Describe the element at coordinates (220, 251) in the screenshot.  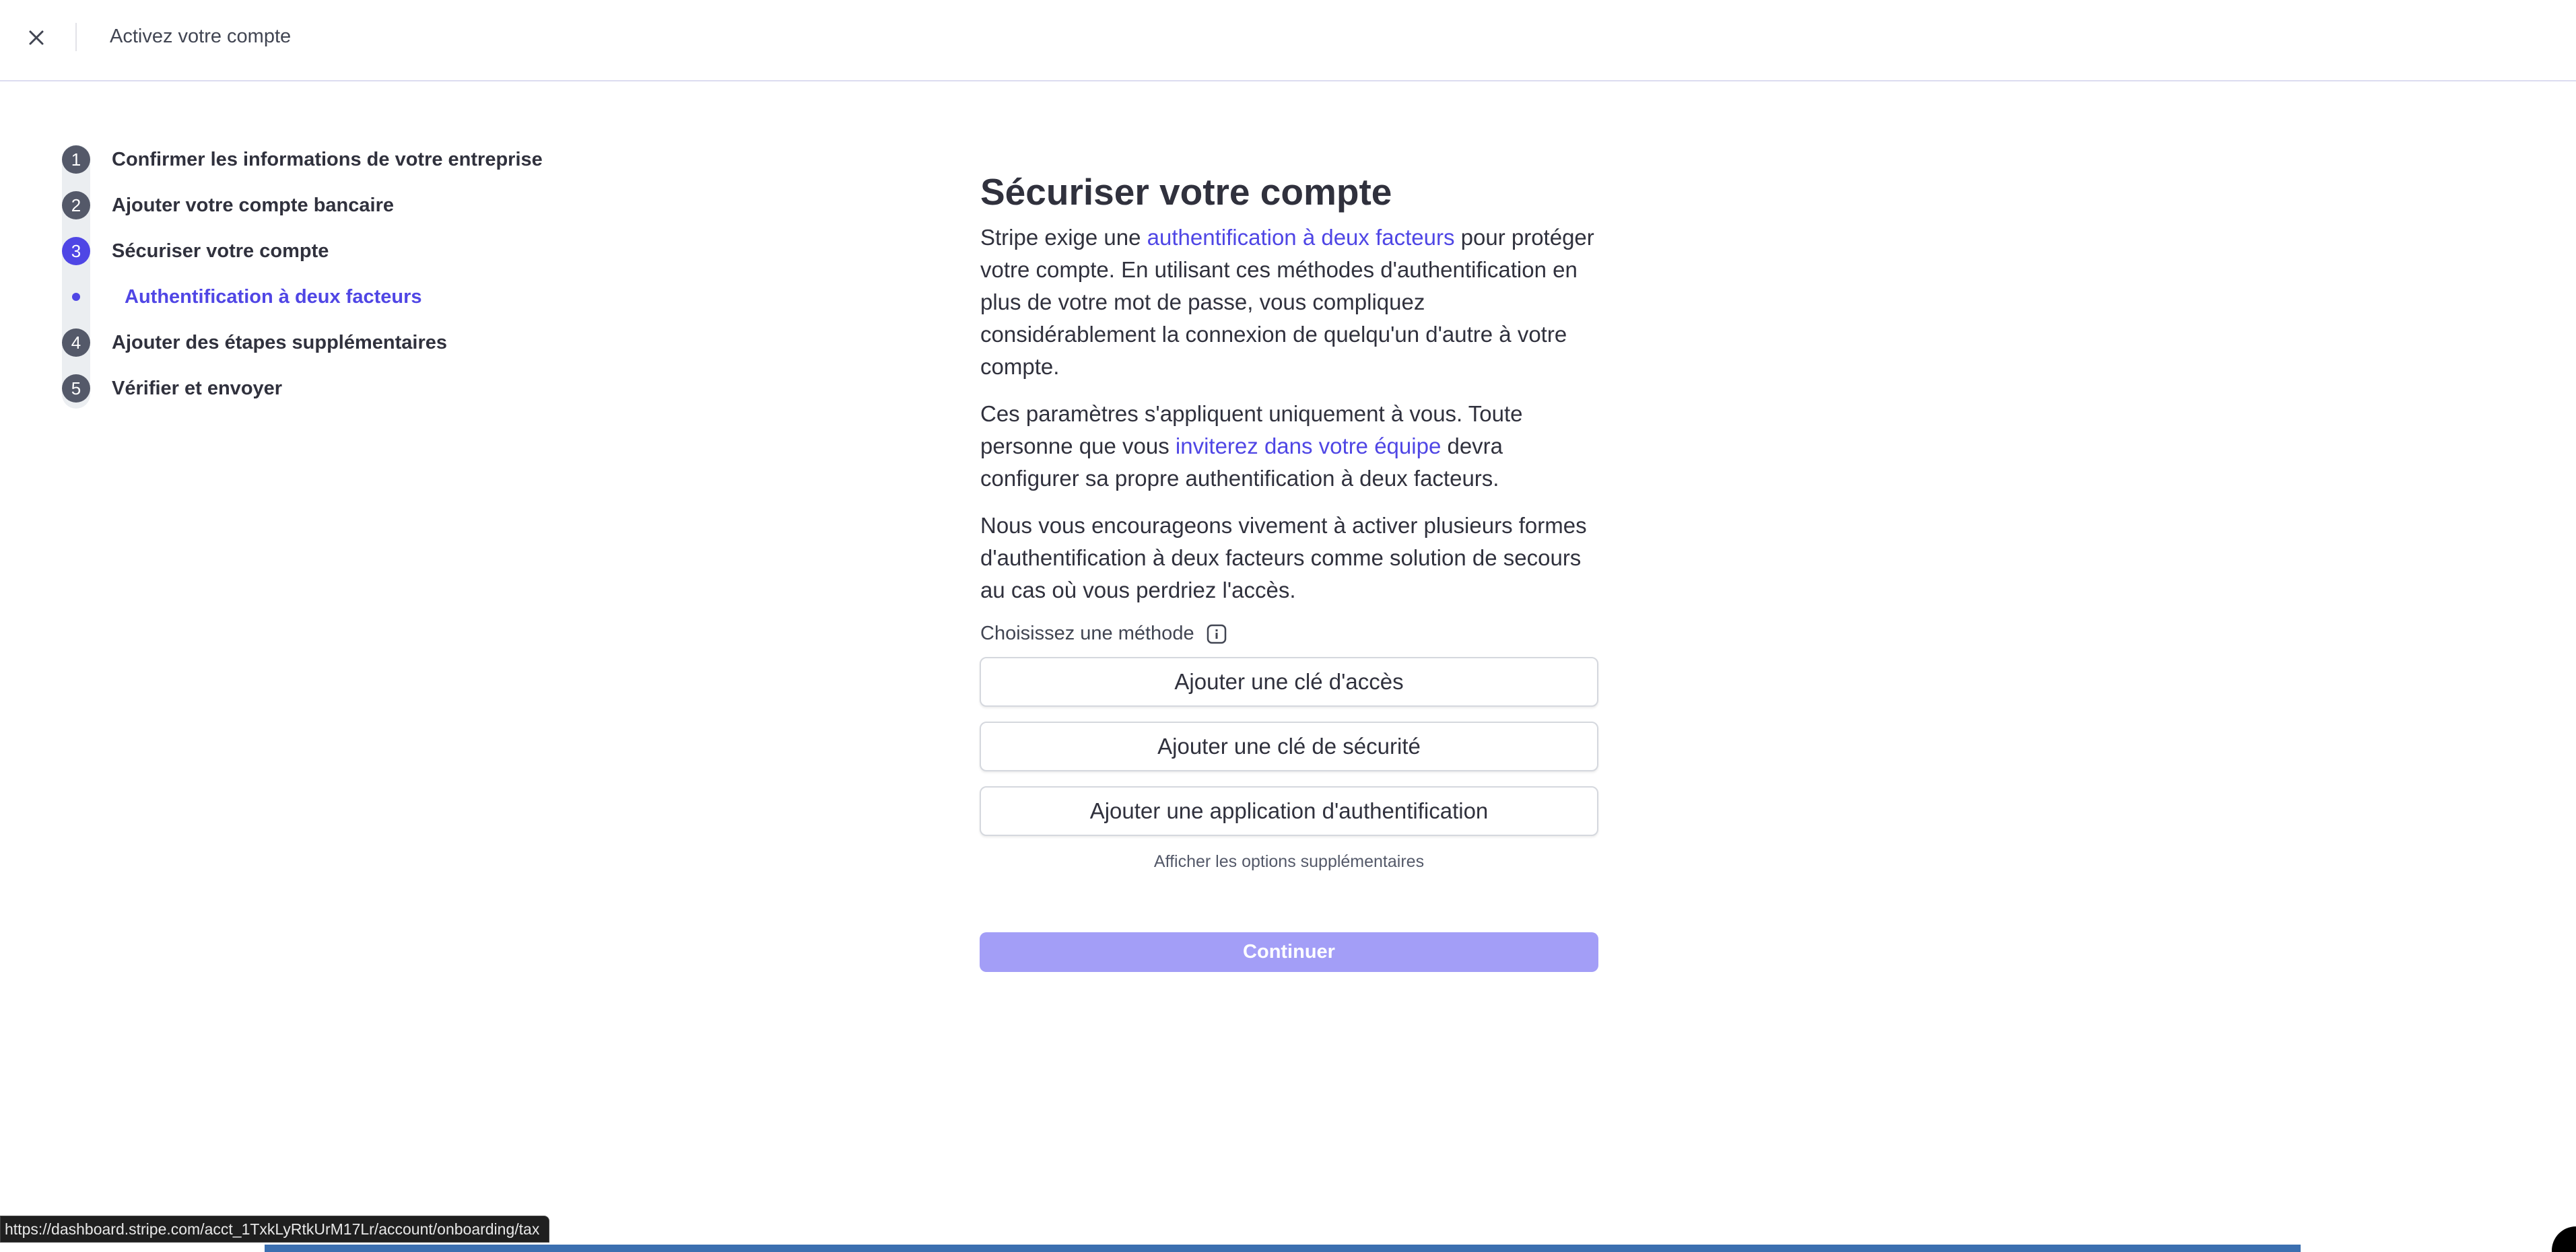
I see `step-label: Sécuriser votre compte` at that location.